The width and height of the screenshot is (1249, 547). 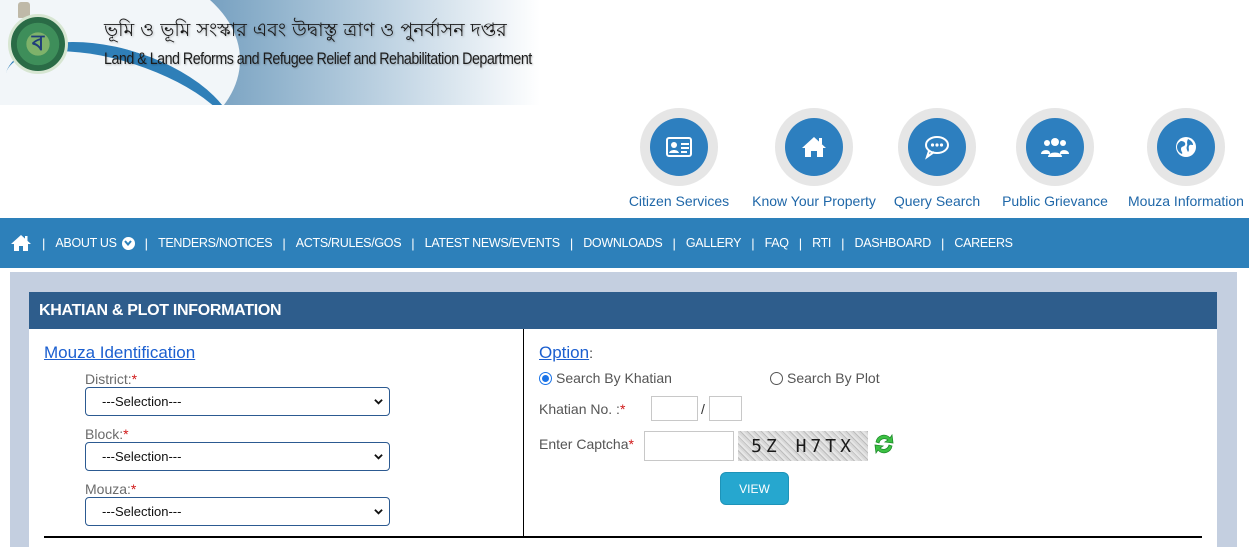 I want to click on id-card-icon, so click(x=679, y=147).